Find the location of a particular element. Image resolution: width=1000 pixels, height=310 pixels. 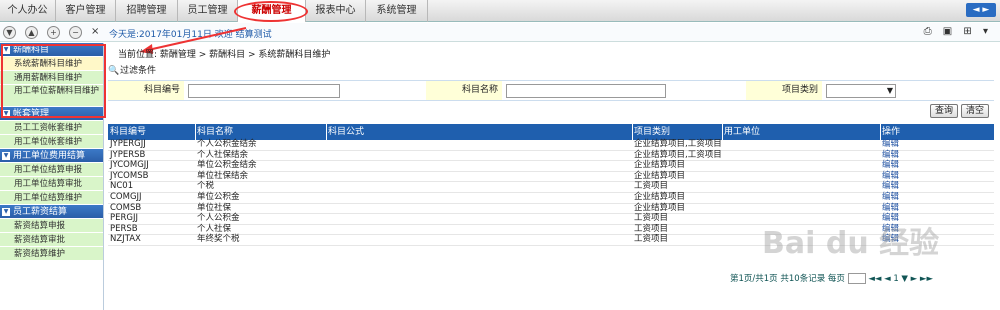

tab-employee: 员工管理 is located at coordinates (208, 11).